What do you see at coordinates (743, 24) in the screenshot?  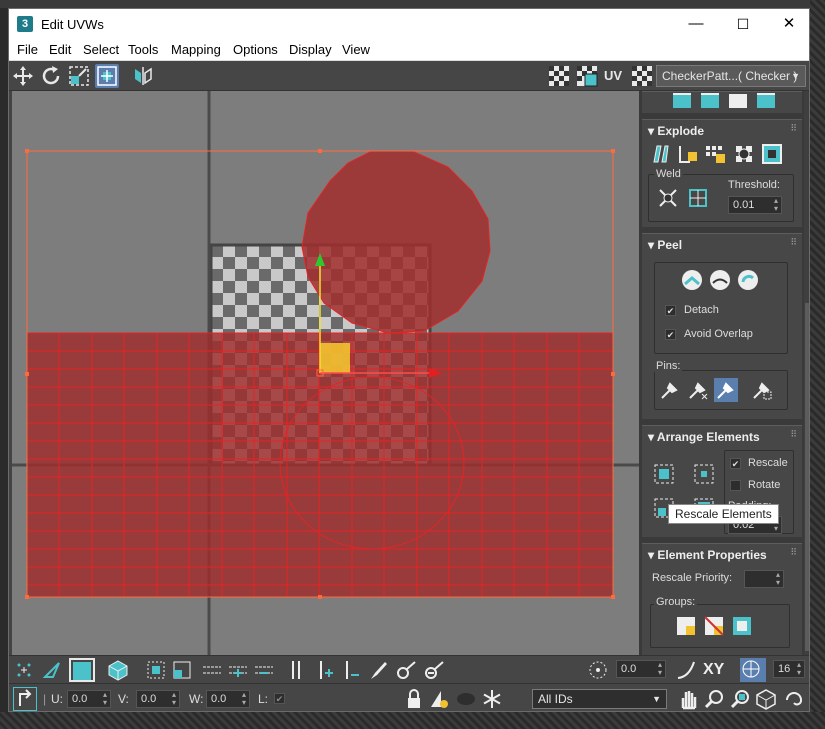 I see `maximize-button: ☐` at bounding box center [743, 24].